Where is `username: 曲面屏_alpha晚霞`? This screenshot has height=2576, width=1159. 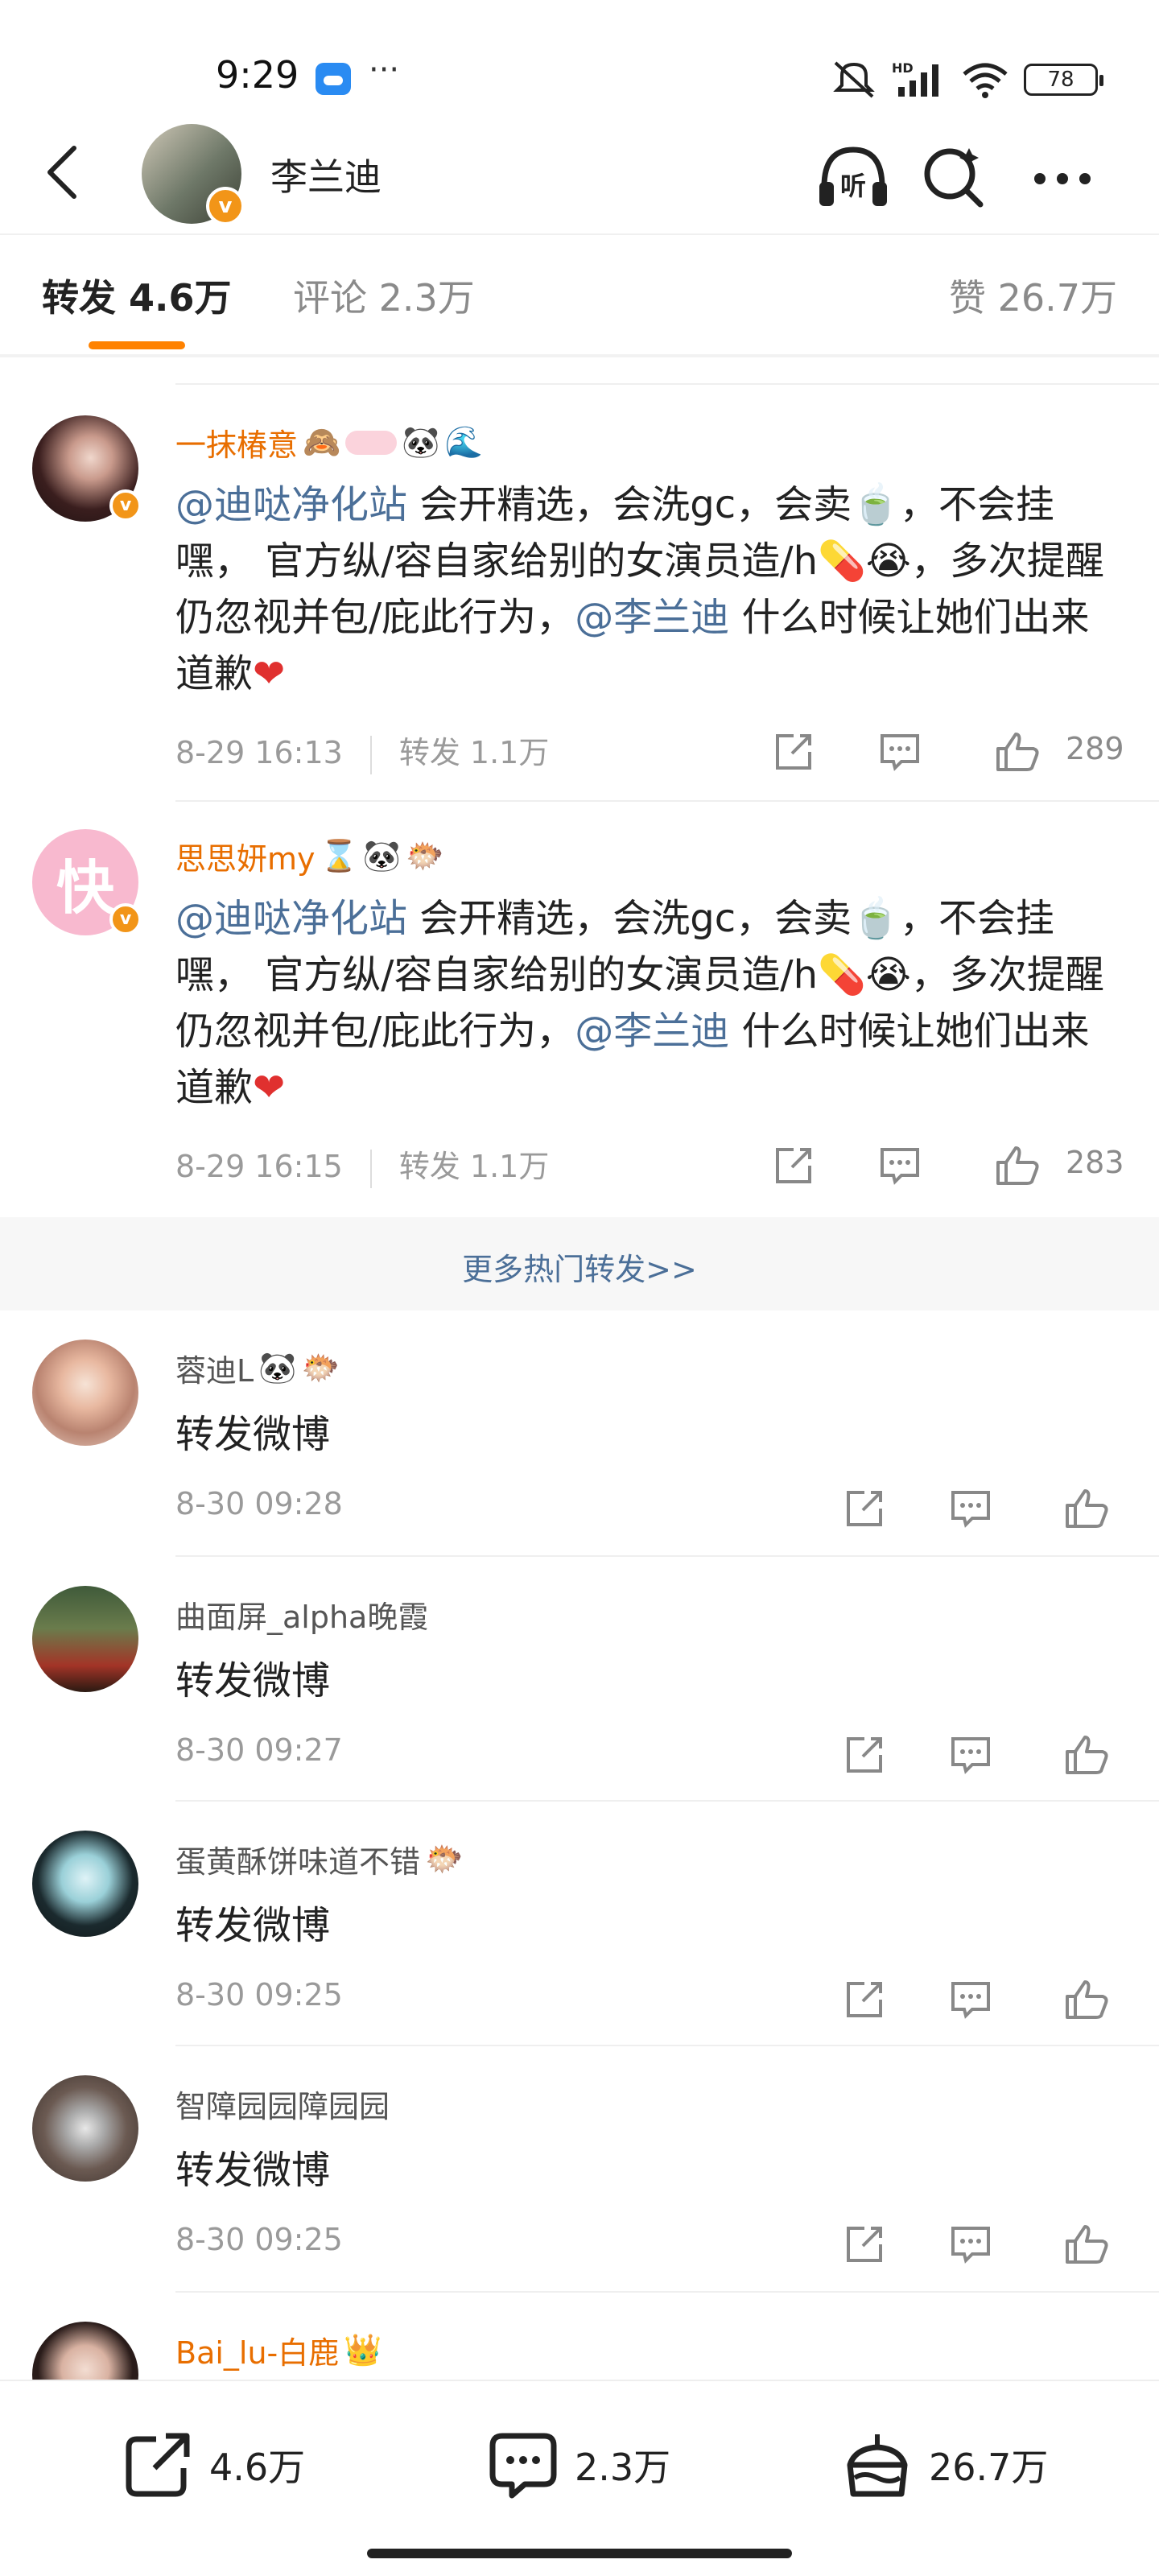 username: 曲面屏_alpha晚霞 is located at coordinates (301, 1614).